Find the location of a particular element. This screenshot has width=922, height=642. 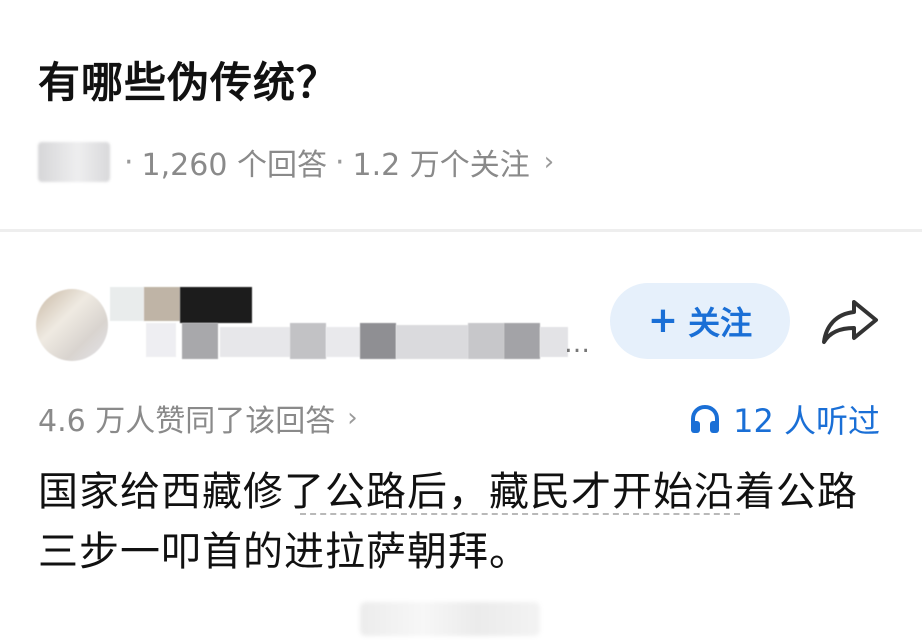

followers-count: 1.2 万个关注 is located at coordinates (441, 165).